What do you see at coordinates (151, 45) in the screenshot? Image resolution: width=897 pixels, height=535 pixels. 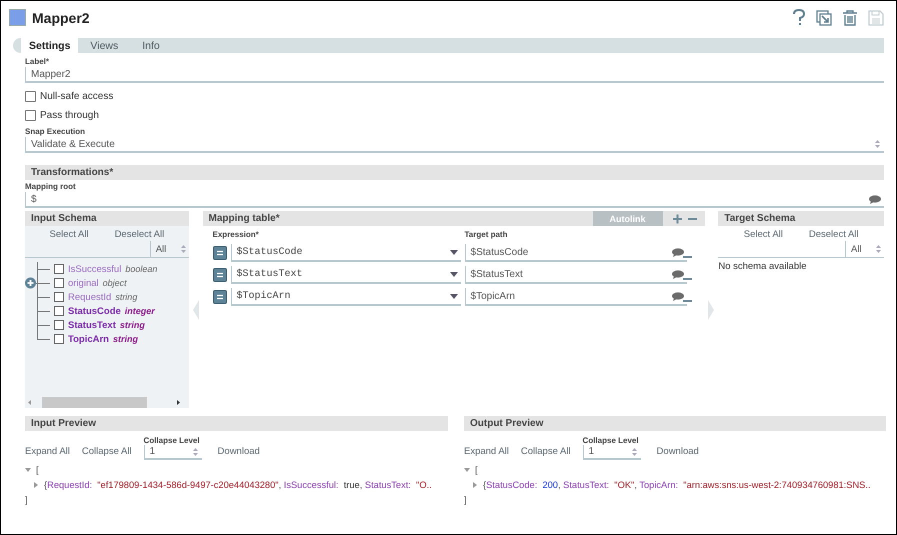 I see `tab: Info` at bounding box center [151, 45].